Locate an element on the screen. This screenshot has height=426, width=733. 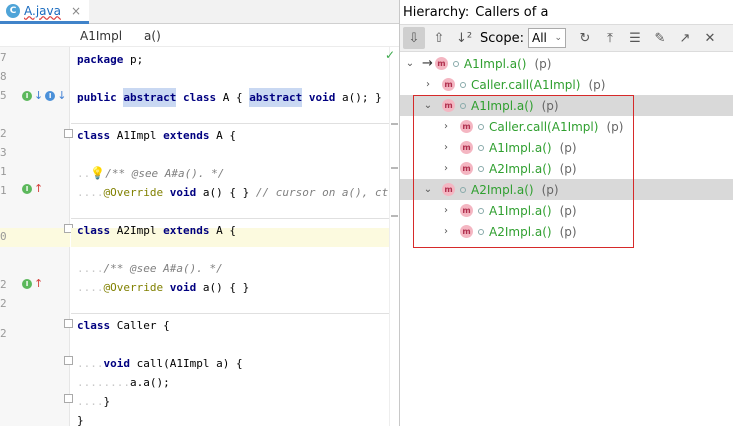
callers-icon: ⇩ is located at coordinates (414, 38).